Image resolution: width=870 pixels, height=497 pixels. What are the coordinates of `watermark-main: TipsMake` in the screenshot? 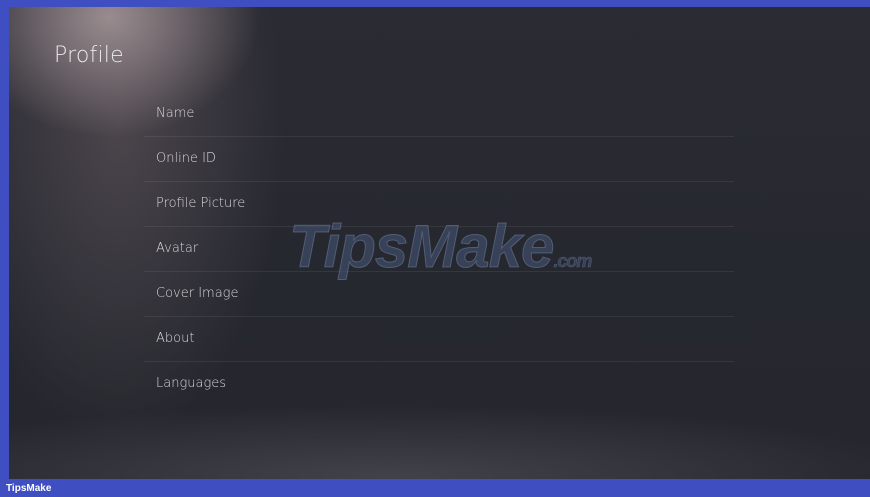 It's located at (421, 246).